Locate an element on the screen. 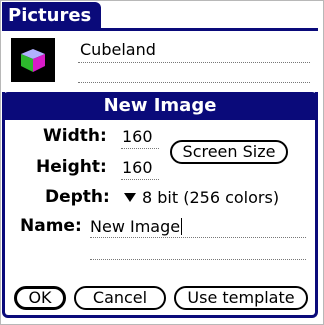  ok-button: OK is located at coordinates (40, 298).